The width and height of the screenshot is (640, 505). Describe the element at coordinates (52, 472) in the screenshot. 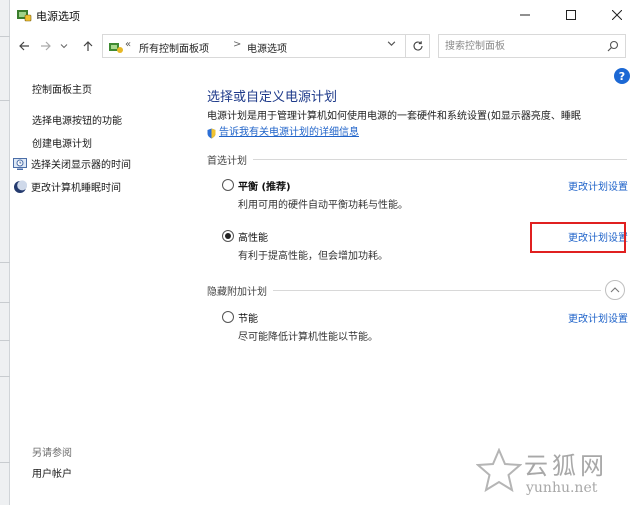

I see `user-accounts-link: 用户帐户` at that location.